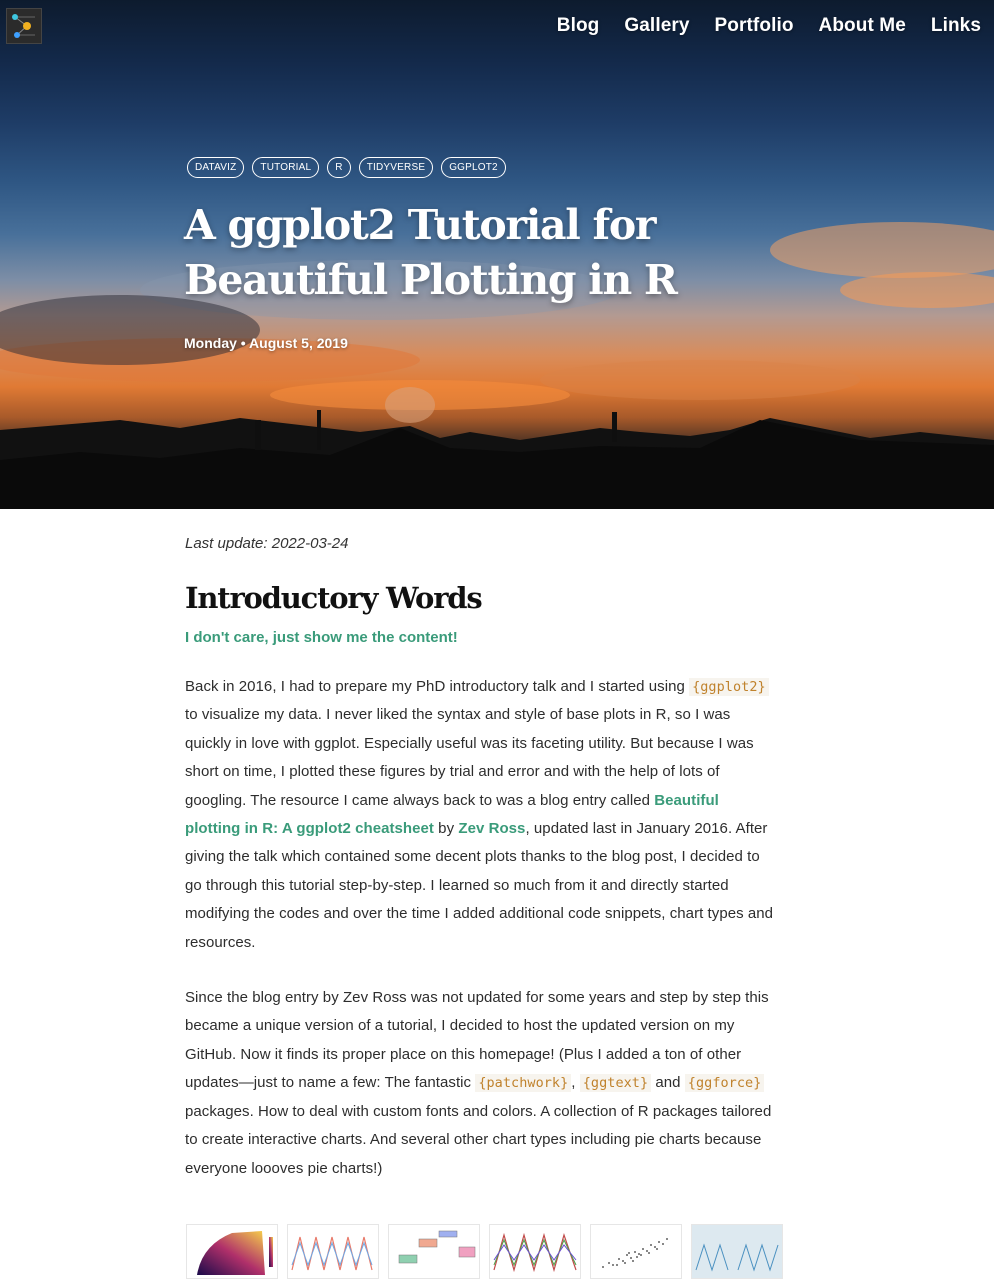  Describe the element at coordinates (578, 26) in the screenshot. I see `nav-blog: Blog` at that location.